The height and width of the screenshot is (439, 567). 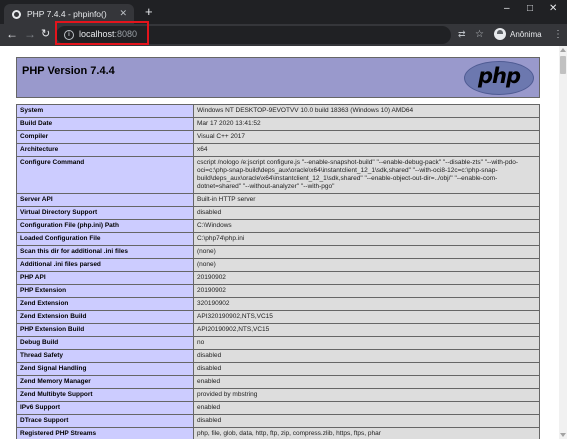 I want to click on profile-name: Anônima, so click(x=526, y=34).